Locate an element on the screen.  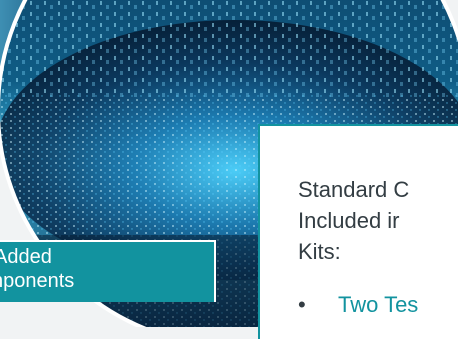
bullet-item: • Two Tes is located at coordinates (378, 304).